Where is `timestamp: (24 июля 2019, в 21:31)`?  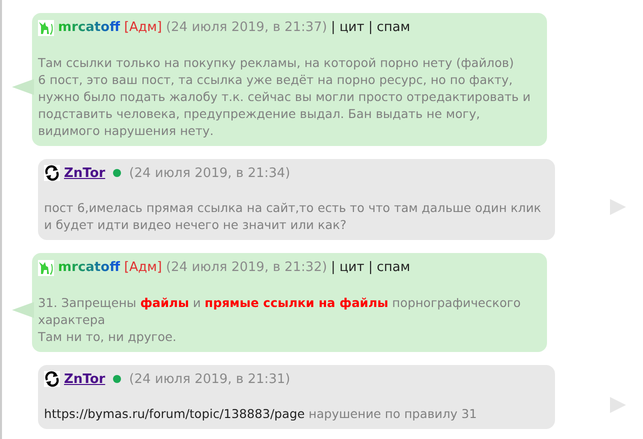 timestamp: (24 июля 2019, в 21:31) is located at coordinates (209, 379).